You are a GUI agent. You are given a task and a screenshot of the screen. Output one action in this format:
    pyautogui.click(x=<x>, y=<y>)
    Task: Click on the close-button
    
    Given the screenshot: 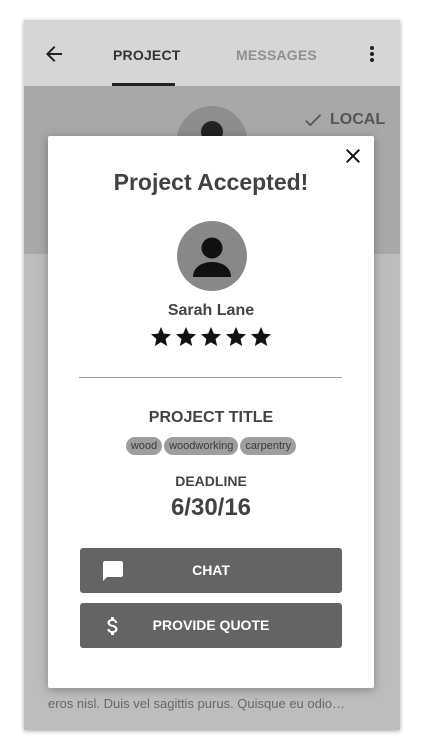 What is the action you would take?
    pyautogui.click(x=353, y=156)
    